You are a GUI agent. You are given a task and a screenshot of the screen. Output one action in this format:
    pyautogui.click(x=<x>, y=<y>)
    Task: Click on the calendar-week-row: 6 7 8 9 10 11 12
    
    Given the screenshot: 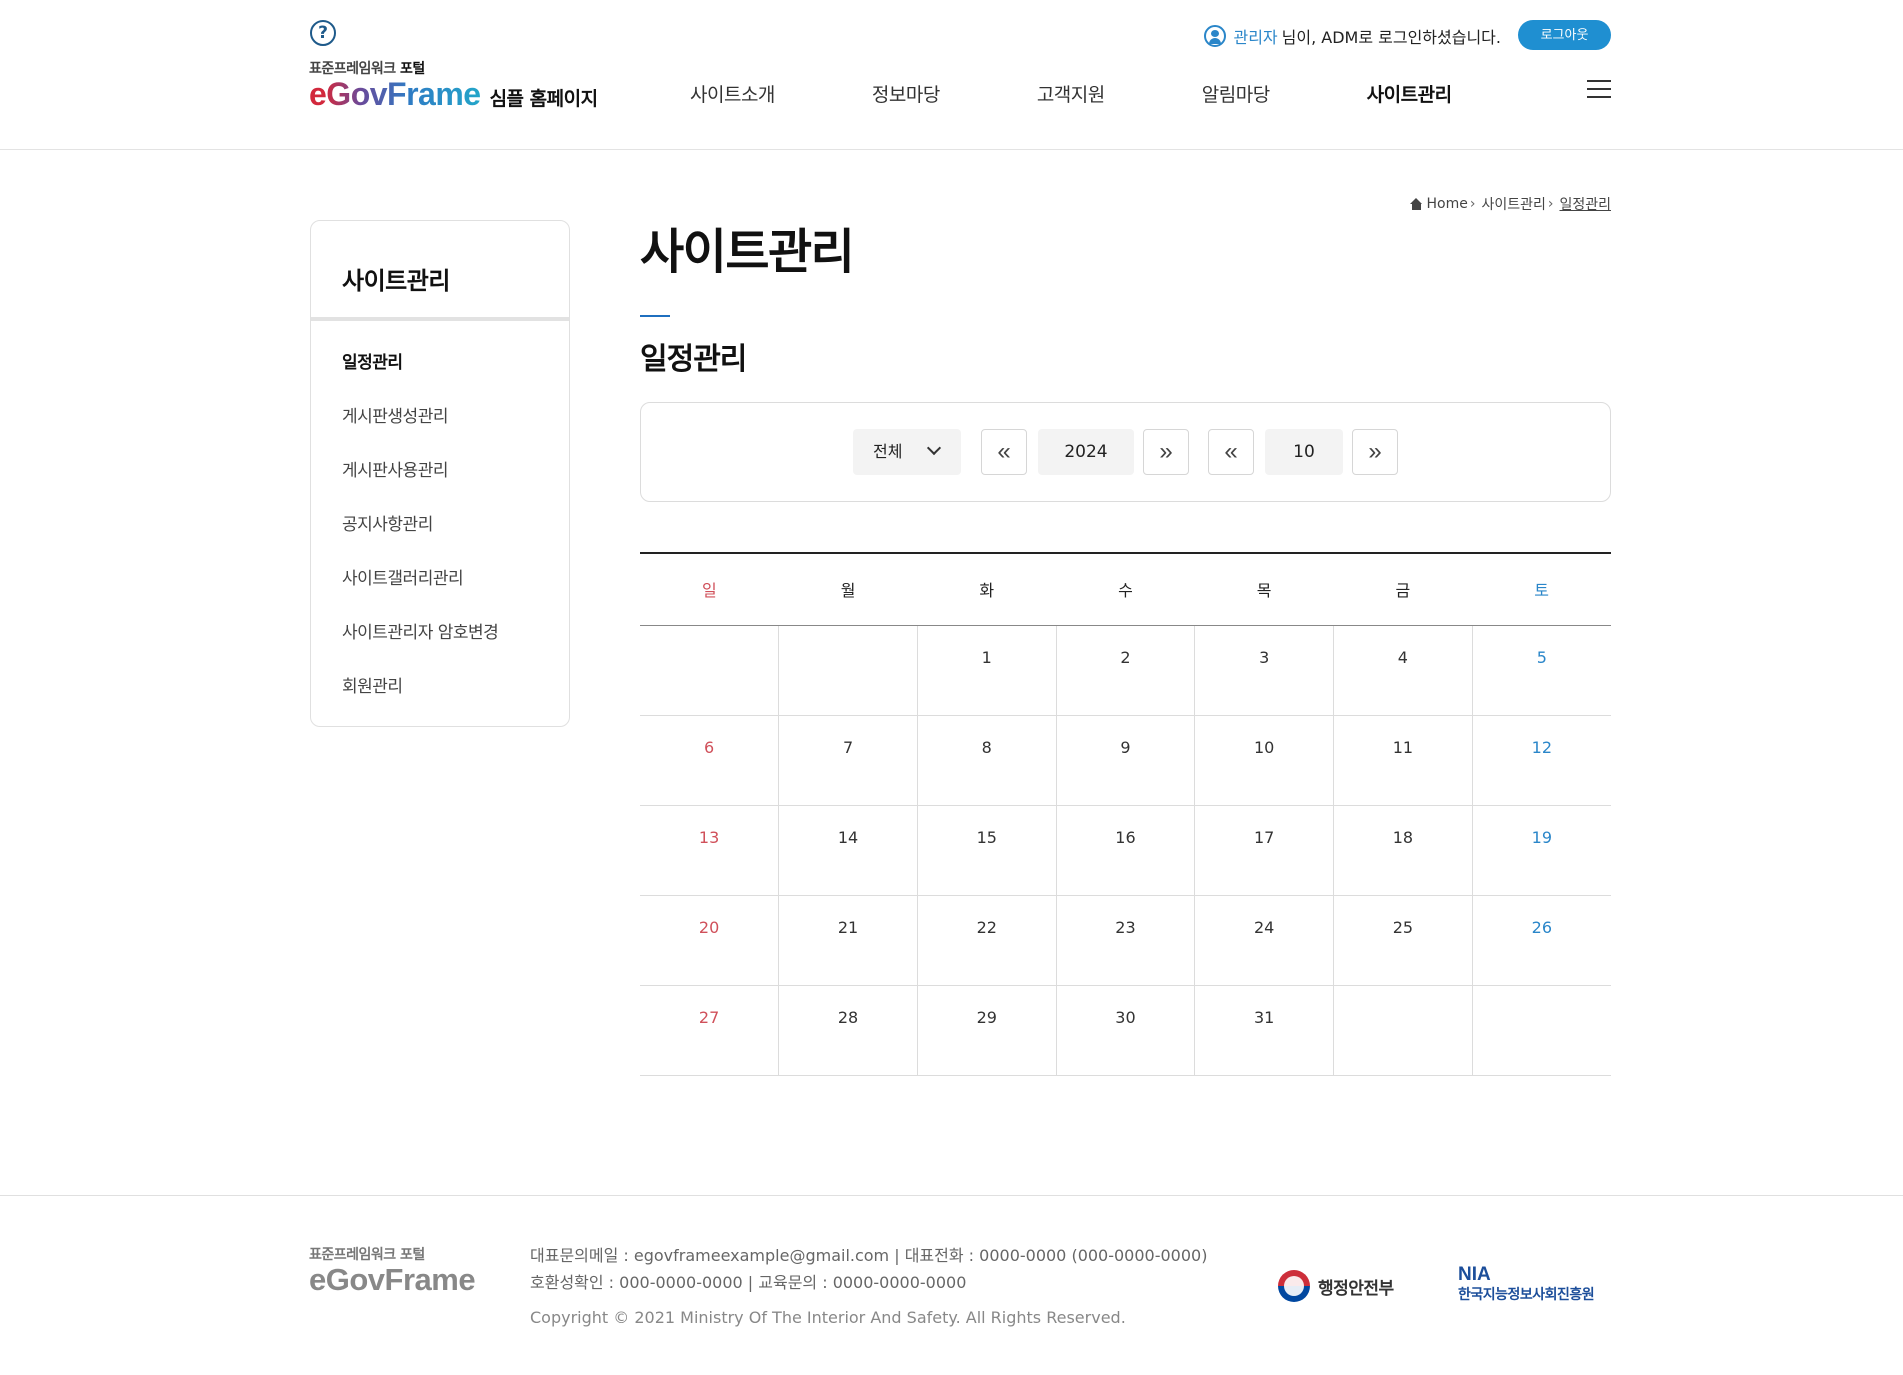 What is the action you would take?
    pyautogui.click(x=1125, y=760)
    